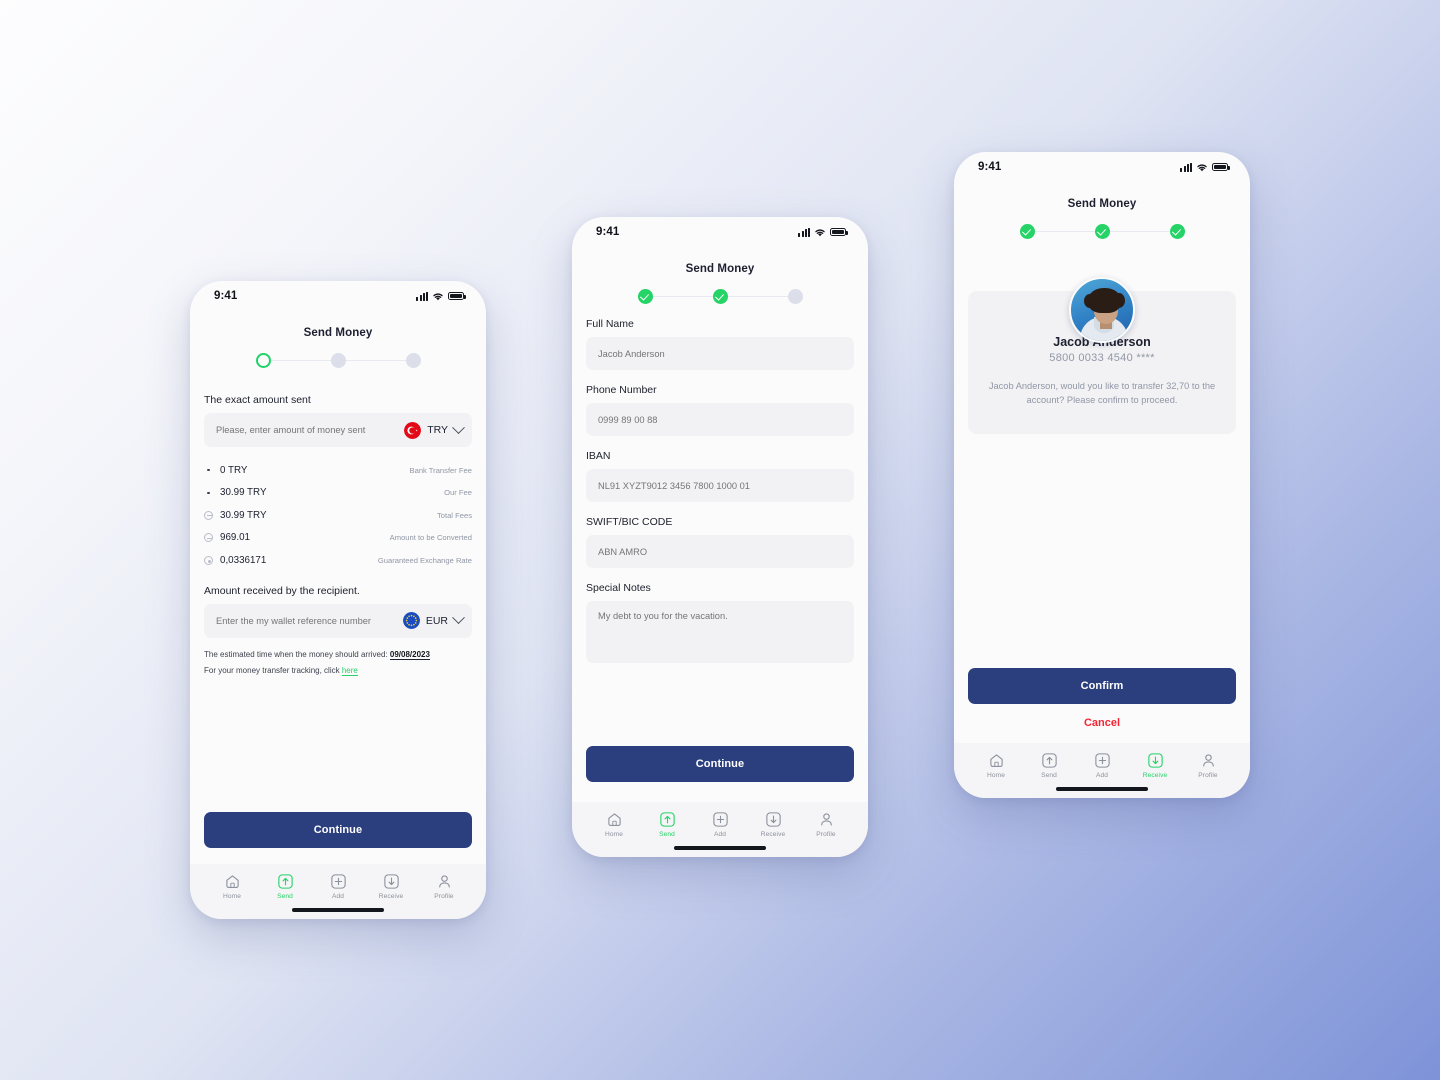 This screenshot has height=1080, width=1440. Describe the element at coordinates (1205, 167) in the screenshot. I see `status-icons` at that location.